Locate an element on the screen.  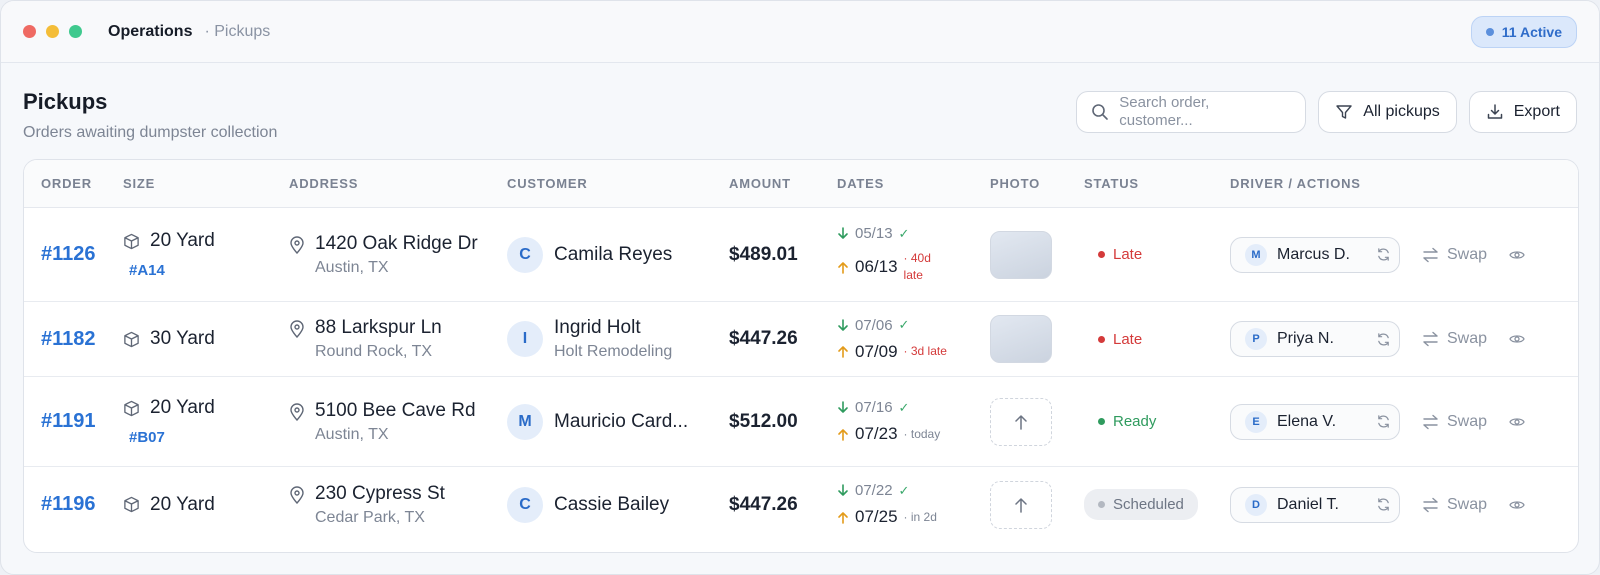
date-note: · today is located at coordinates (922, 434).